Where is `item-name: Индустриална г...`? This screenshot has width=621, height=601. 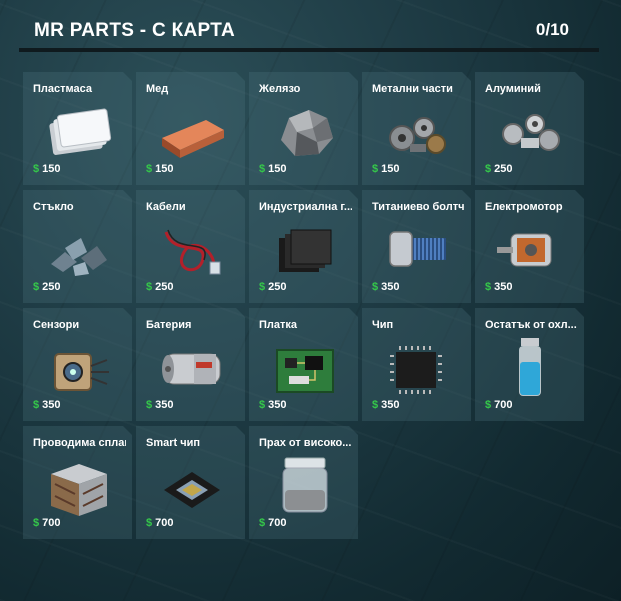 item-name: Индустриална г... is located at coordinates (305, 207).